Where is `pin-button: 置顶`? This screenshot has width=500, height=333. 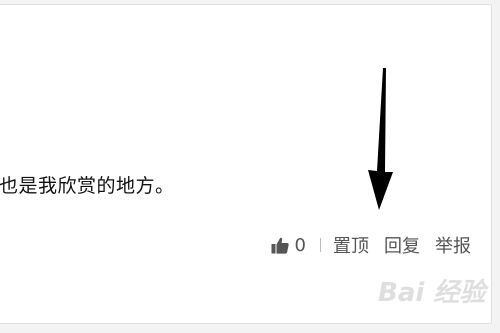 pin-button: 置顶 is located at coordinates (351, 245).